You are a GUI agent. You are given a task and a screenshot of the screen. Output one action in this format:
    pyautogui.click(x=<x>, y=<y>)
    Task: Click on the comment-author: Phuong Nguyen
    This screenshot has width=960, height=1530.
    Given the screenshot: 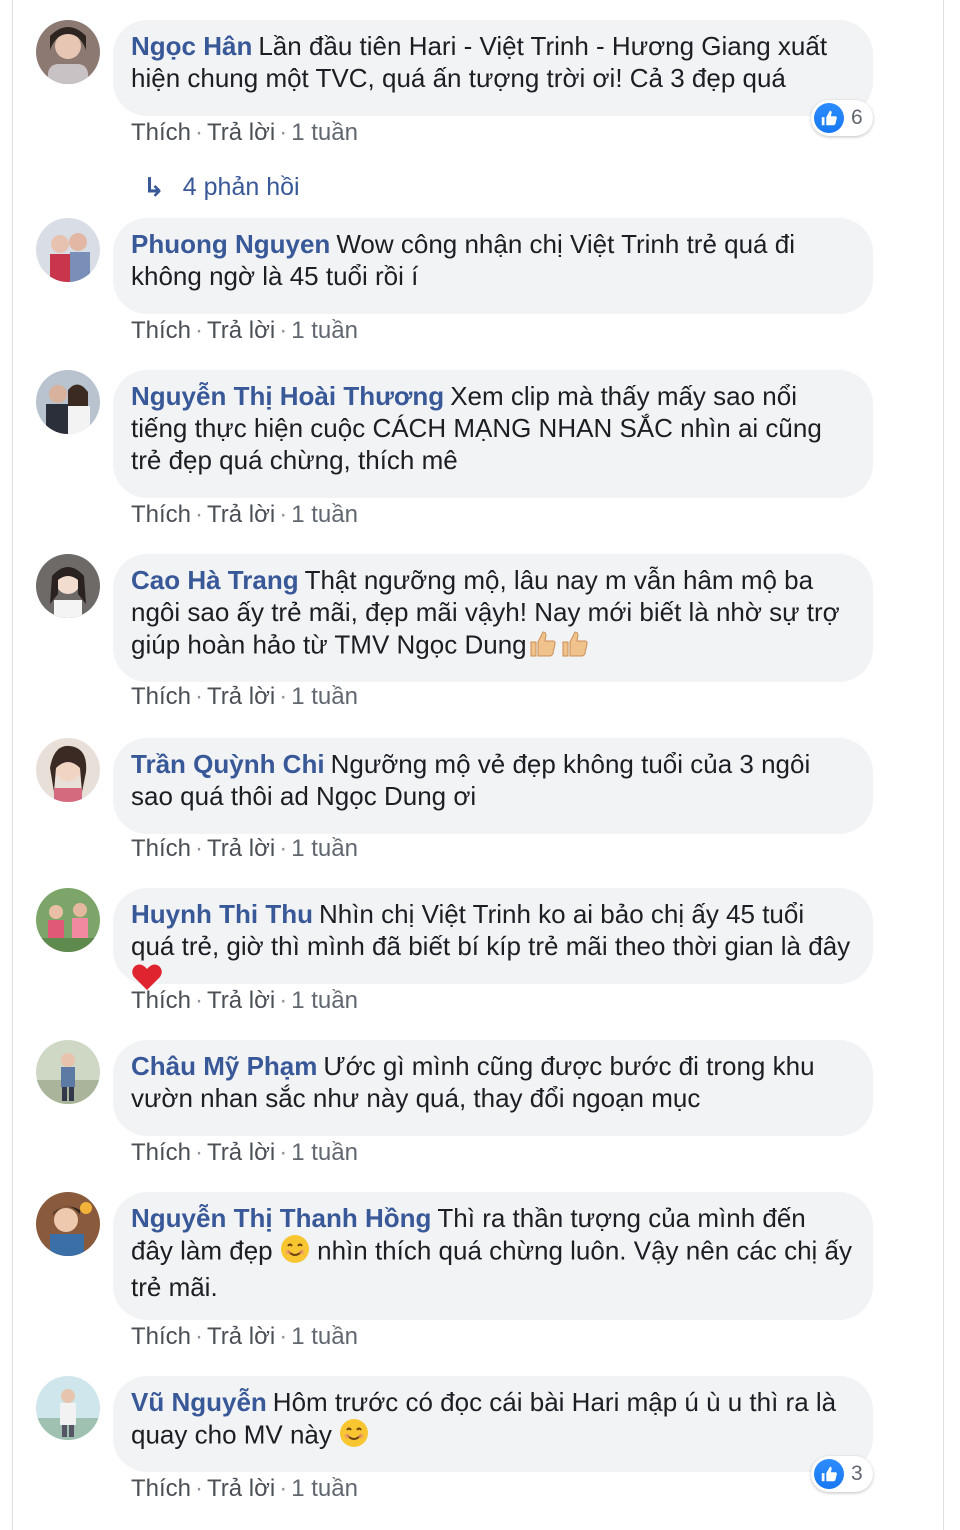 What is the action you would take?
    pyautogui.click(x=230, y=244)
    